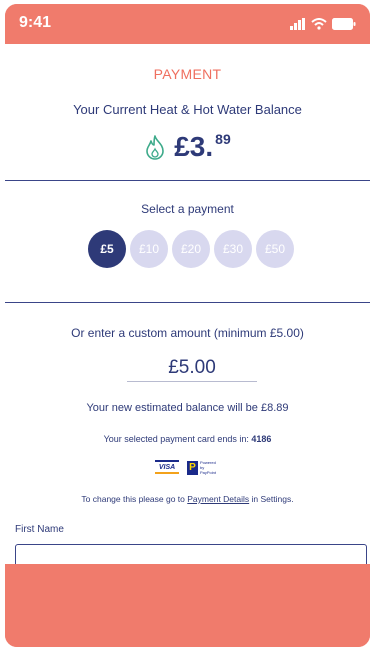 This screenshot has width=374, height=649. What do you see at coordinates (39, 529) in the screenshot?
I see `first-name-label: First Name` at bounding box center [39, 529].